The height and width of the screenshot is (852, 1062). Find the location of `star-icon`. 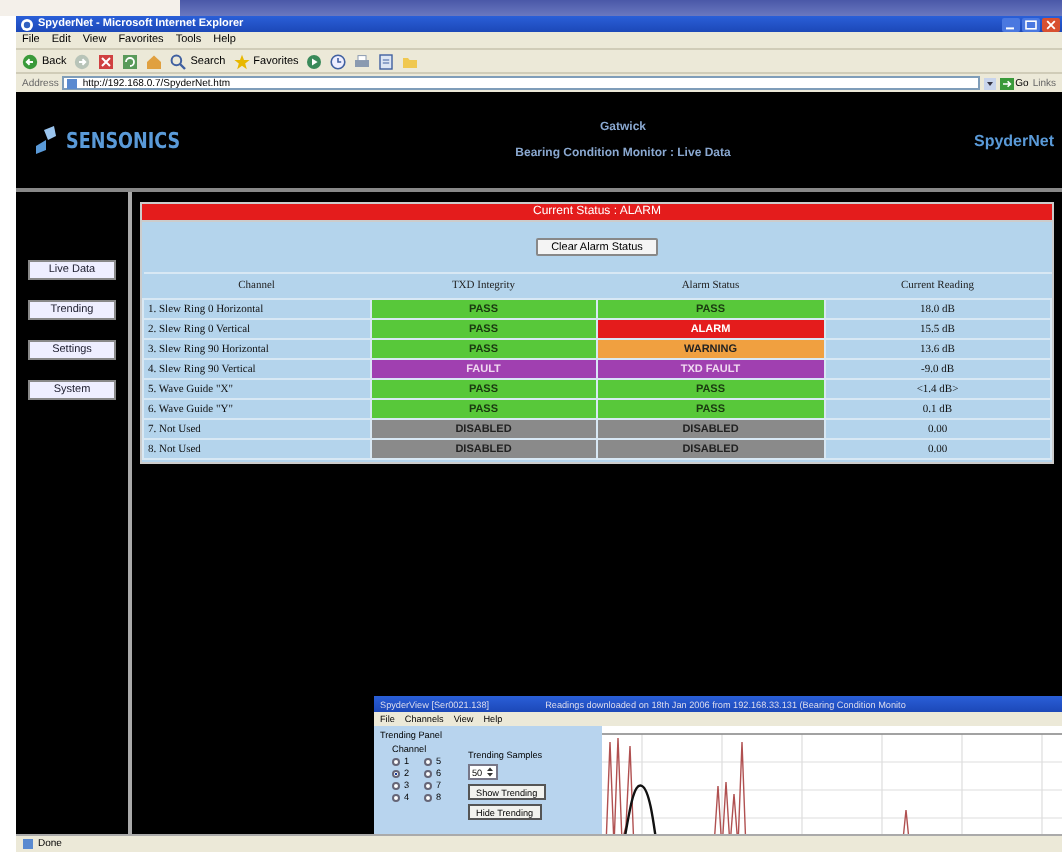

star-icon is located at coordinates (241, 61).